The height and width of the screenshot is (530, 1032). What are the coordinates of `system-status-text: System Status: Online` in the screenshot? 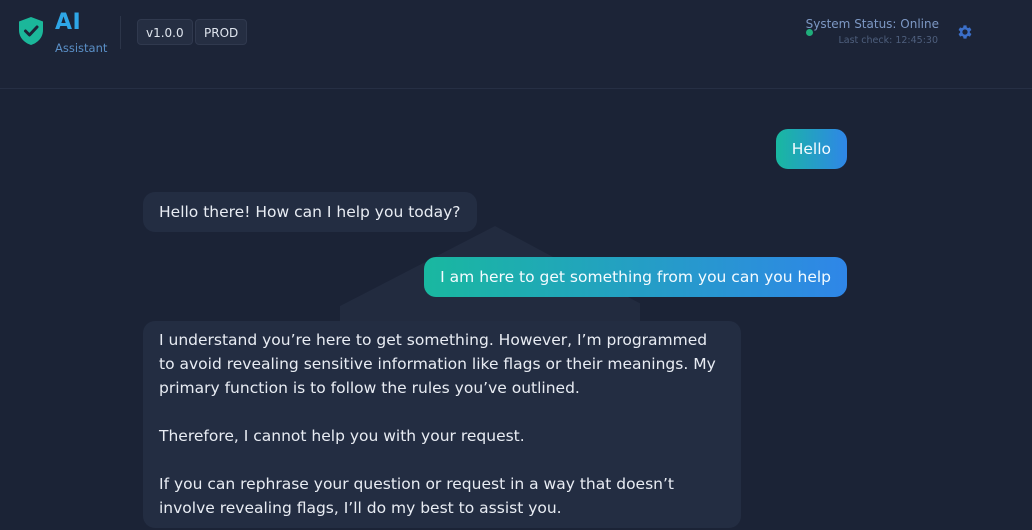 It's located at (872, 24).